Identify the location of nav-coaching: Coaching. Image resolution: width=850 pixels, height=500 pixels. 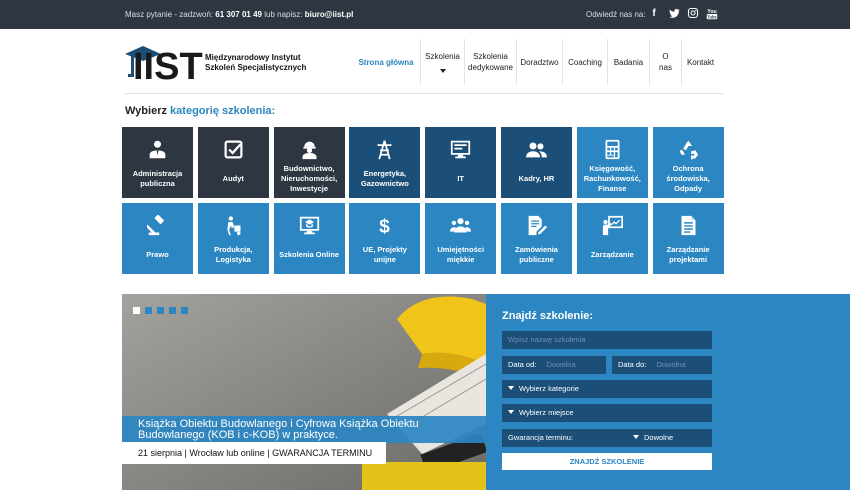
(584, 62).